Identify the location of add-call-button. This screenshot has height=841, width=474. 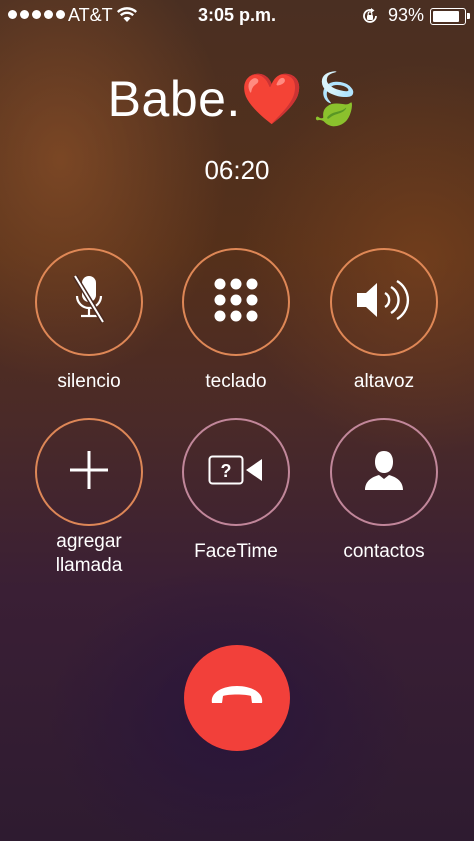
(89, 472).